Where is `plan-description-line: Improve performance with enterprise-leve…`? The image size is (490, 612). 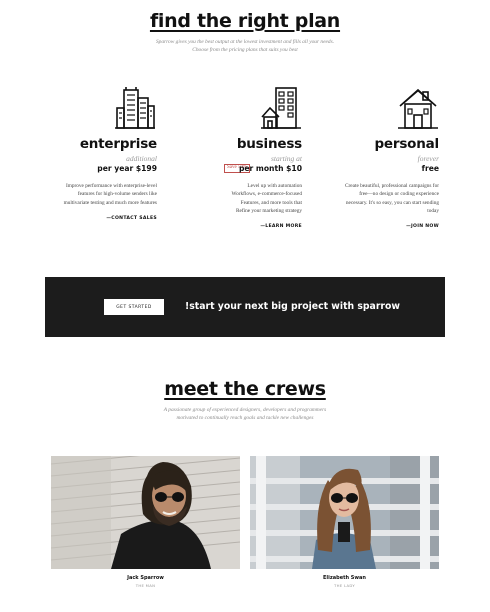
plan-description-line: Improve performance with enterprise-leve… is located at coordinates (111, 186).